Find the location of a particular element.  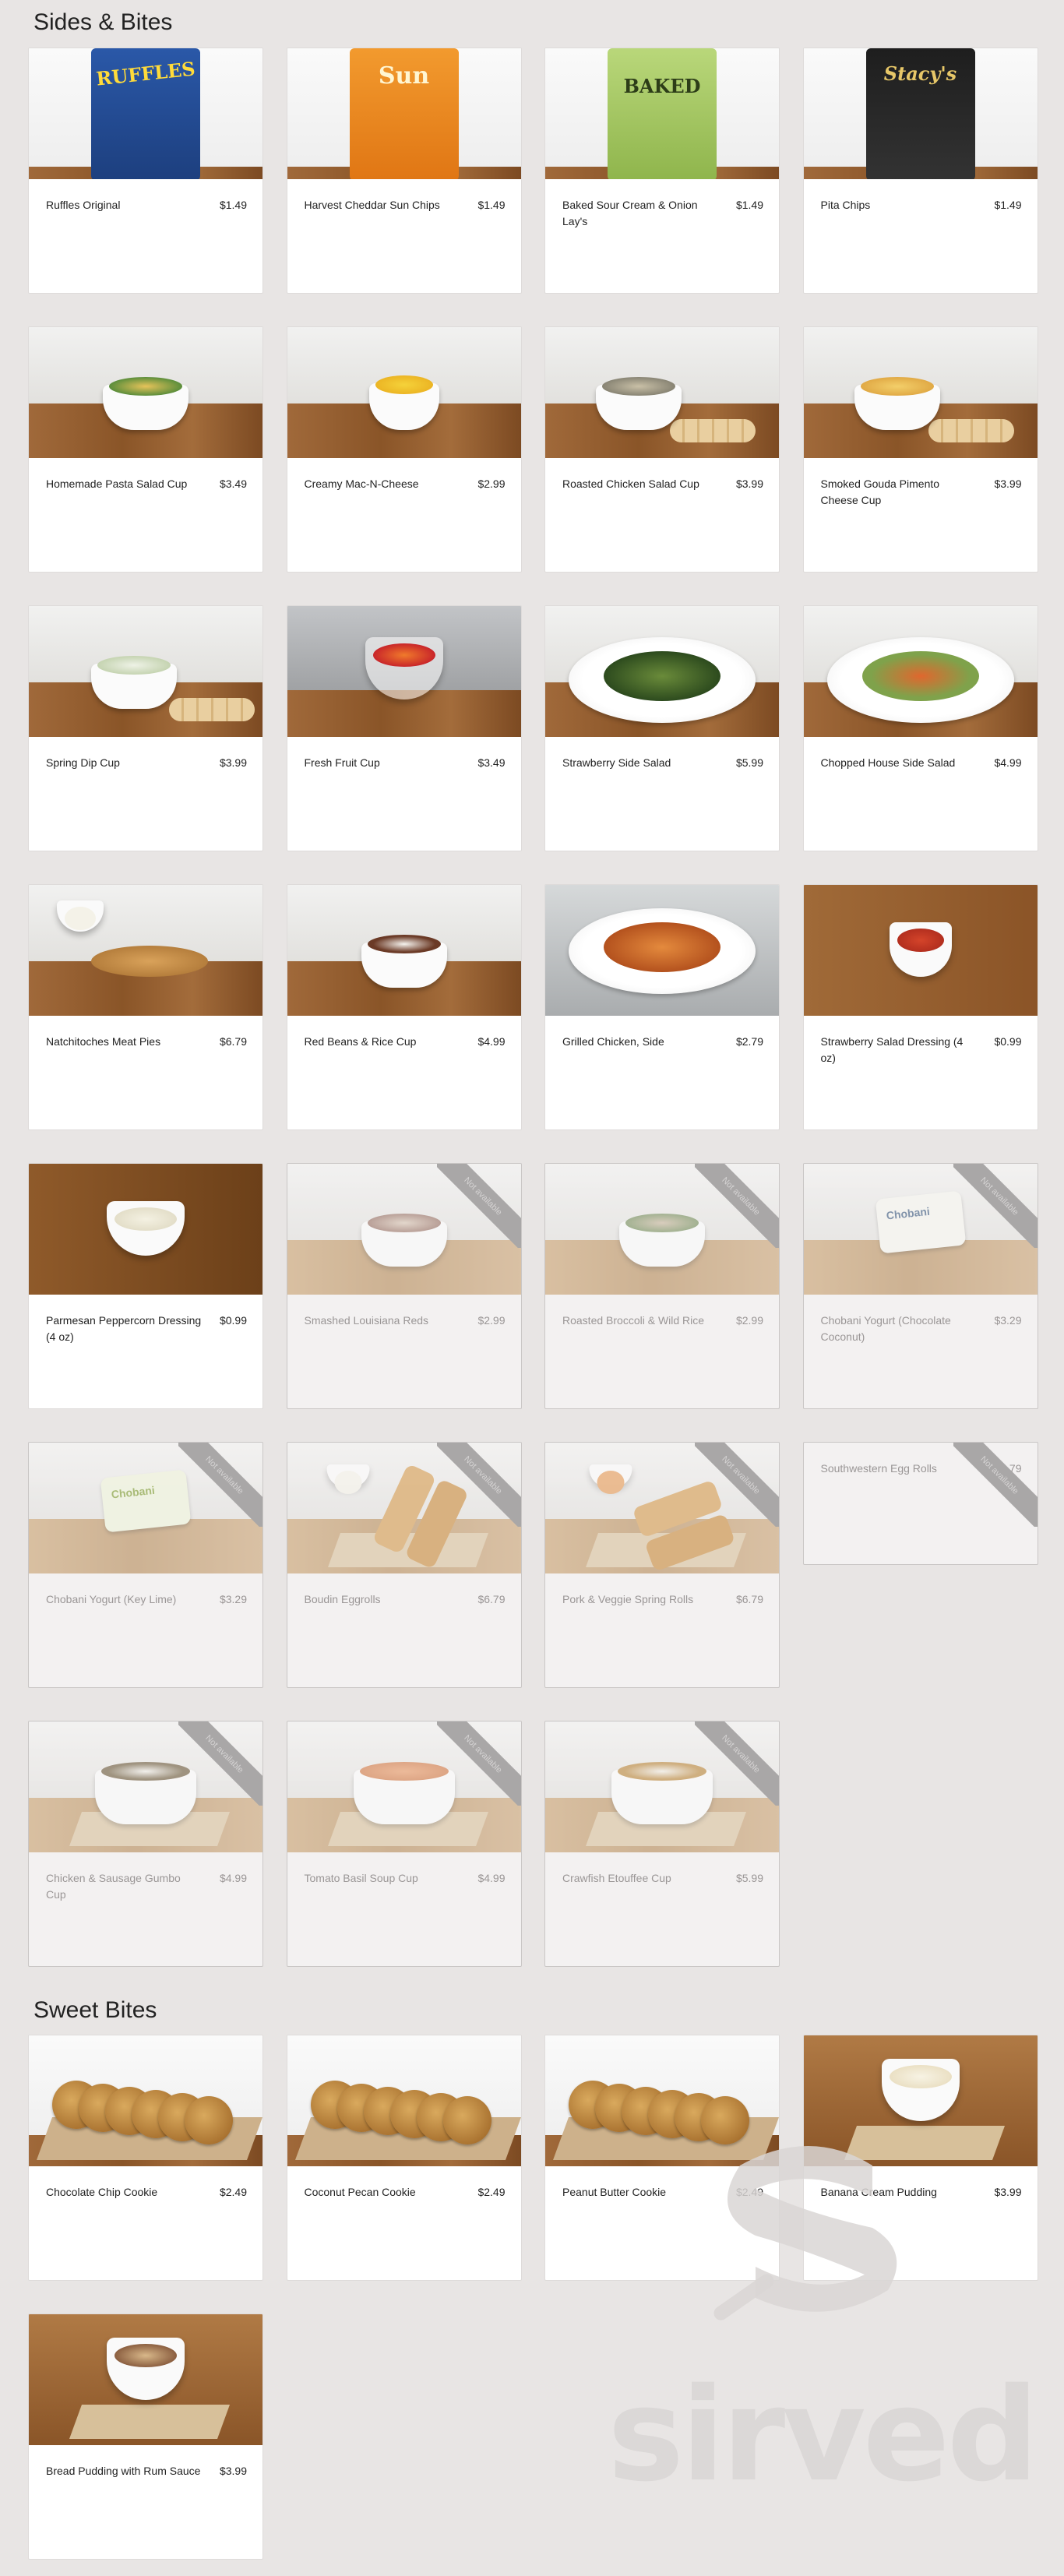

menu-item-card: Homemade Pasta Salad Cup $3.49 is located at coordinates (145, 450).